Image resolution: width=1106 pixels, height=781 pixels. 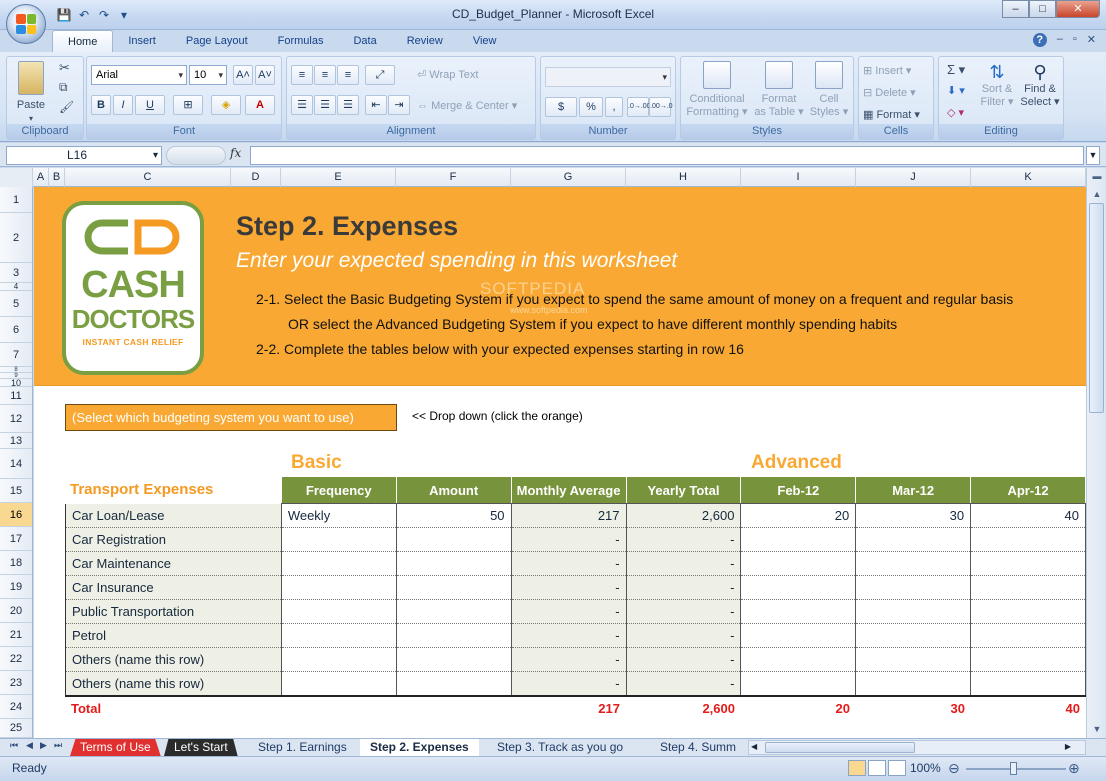 I want to click on shrink-font-button: A˅, so click(x=265, y=75).